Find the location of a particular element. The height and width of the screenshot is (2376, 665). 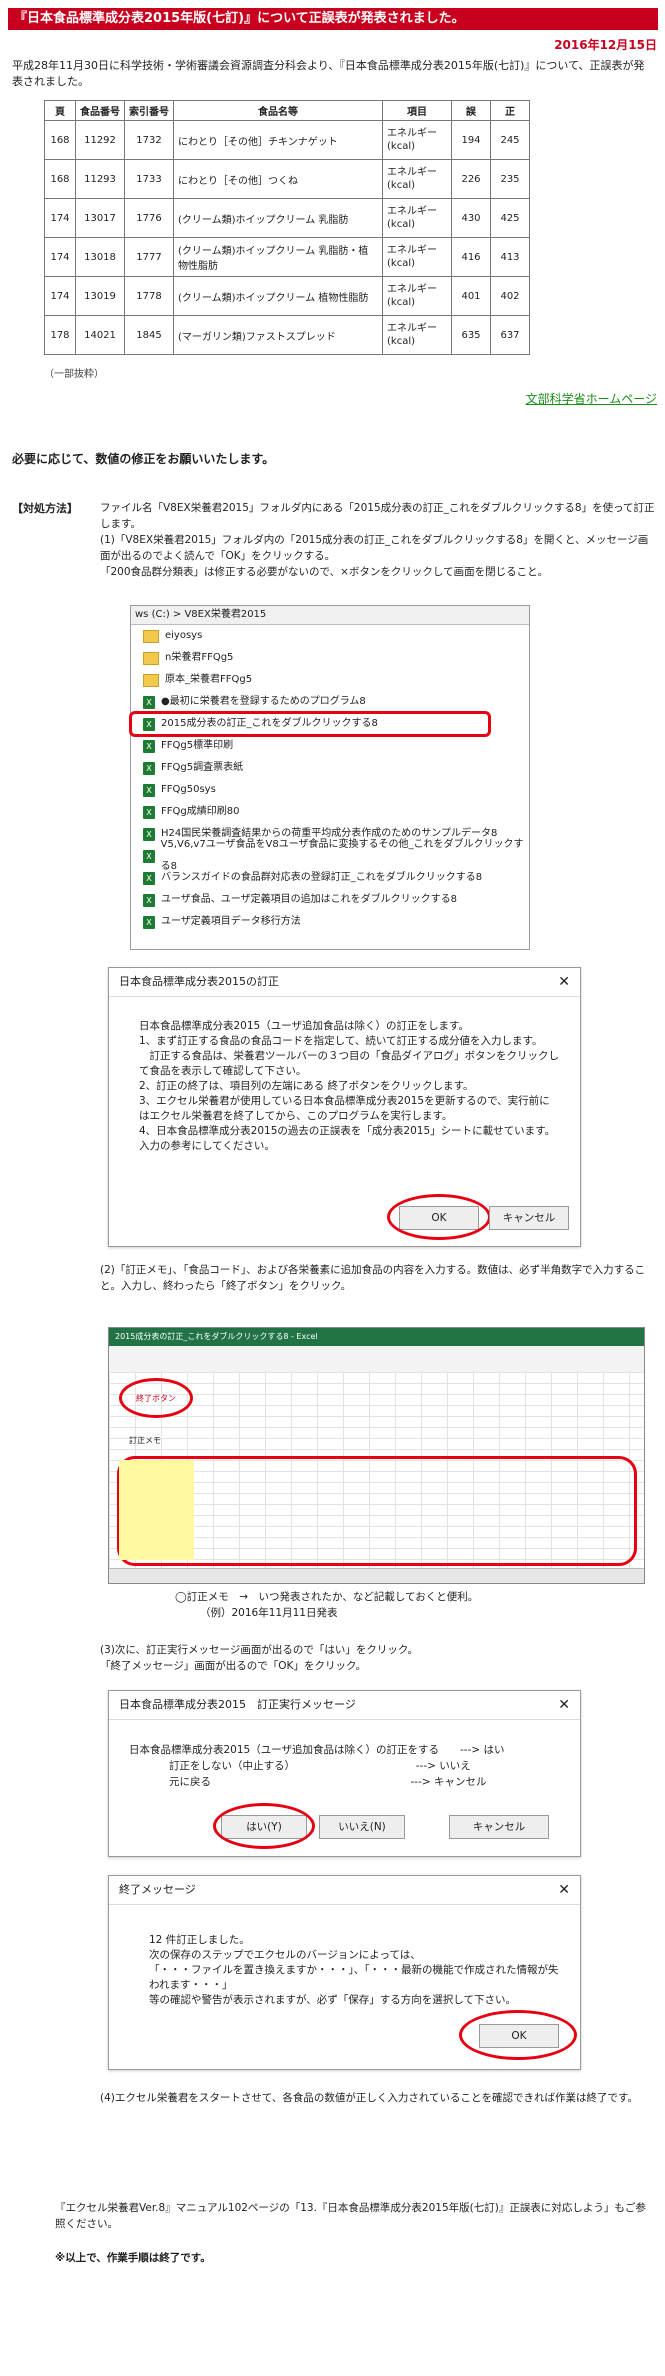

method-label: 【対処方法】 is located at coordinates (45, 508).